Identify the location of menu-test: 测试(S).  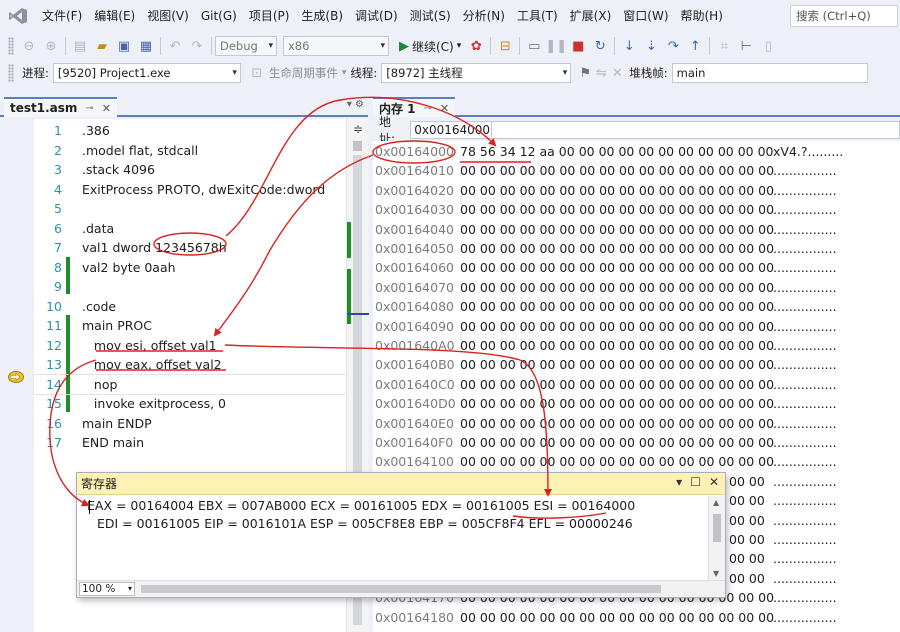
(430, 16).